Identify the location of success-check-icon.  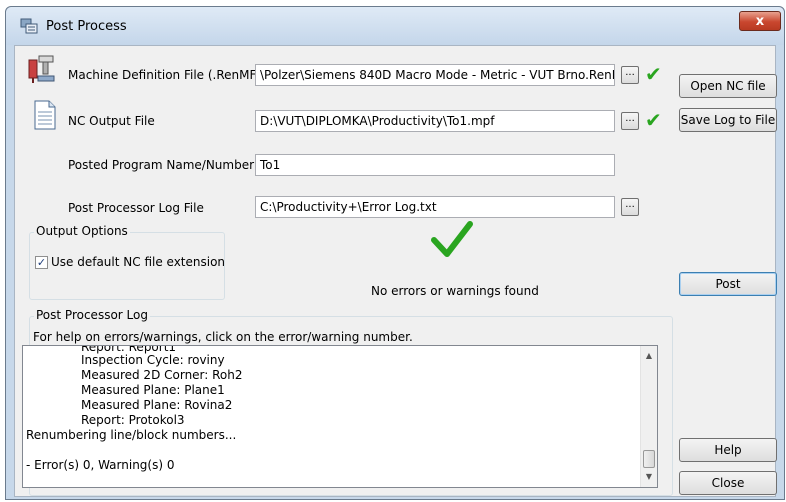
(452, 239).